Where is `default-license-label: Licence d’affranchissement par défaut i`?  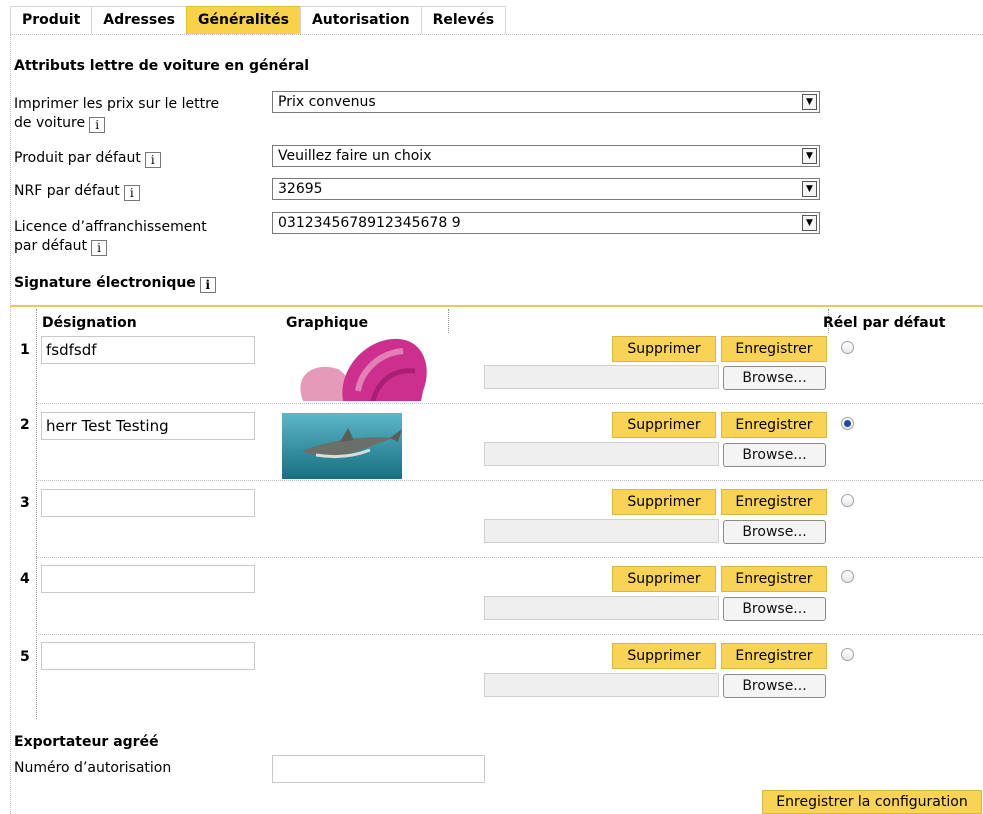 default-license-label: Licence d’affranchissement par défaut i is located at coordinates (110, 237).